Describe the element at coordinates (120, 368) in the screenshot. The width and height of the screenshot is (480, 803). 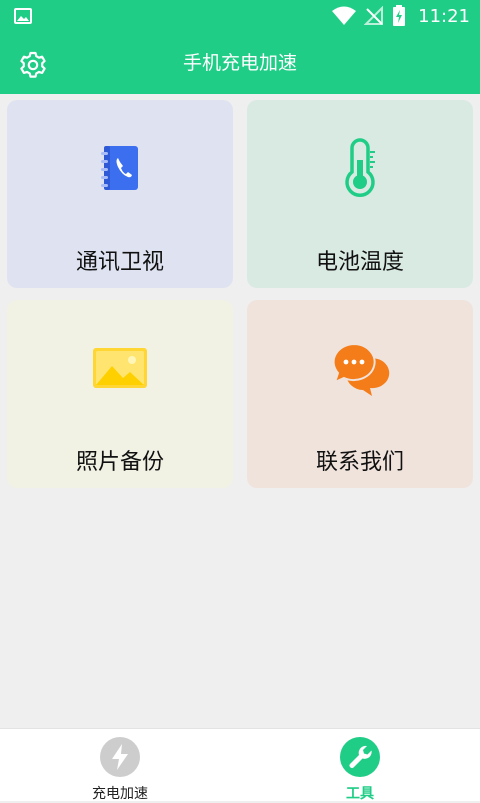
I see `photo-icon` at that location.